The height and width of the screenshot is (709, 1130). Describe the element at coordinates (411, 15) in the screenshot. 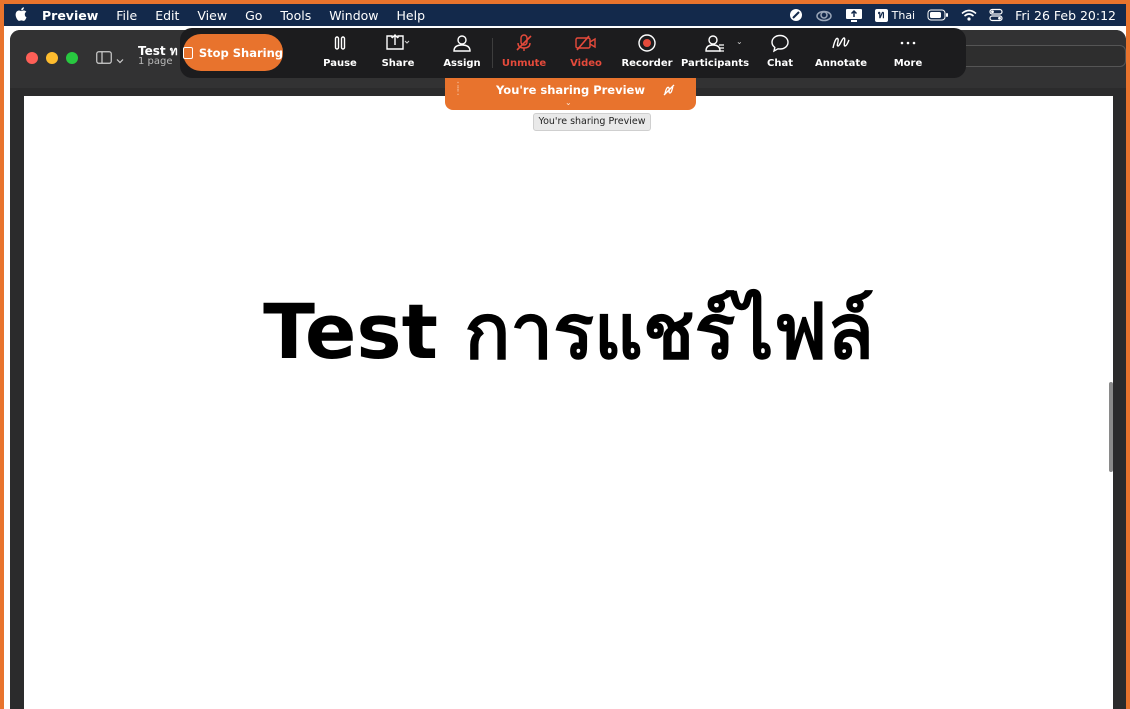

I see `menu-help: Help` at that location.